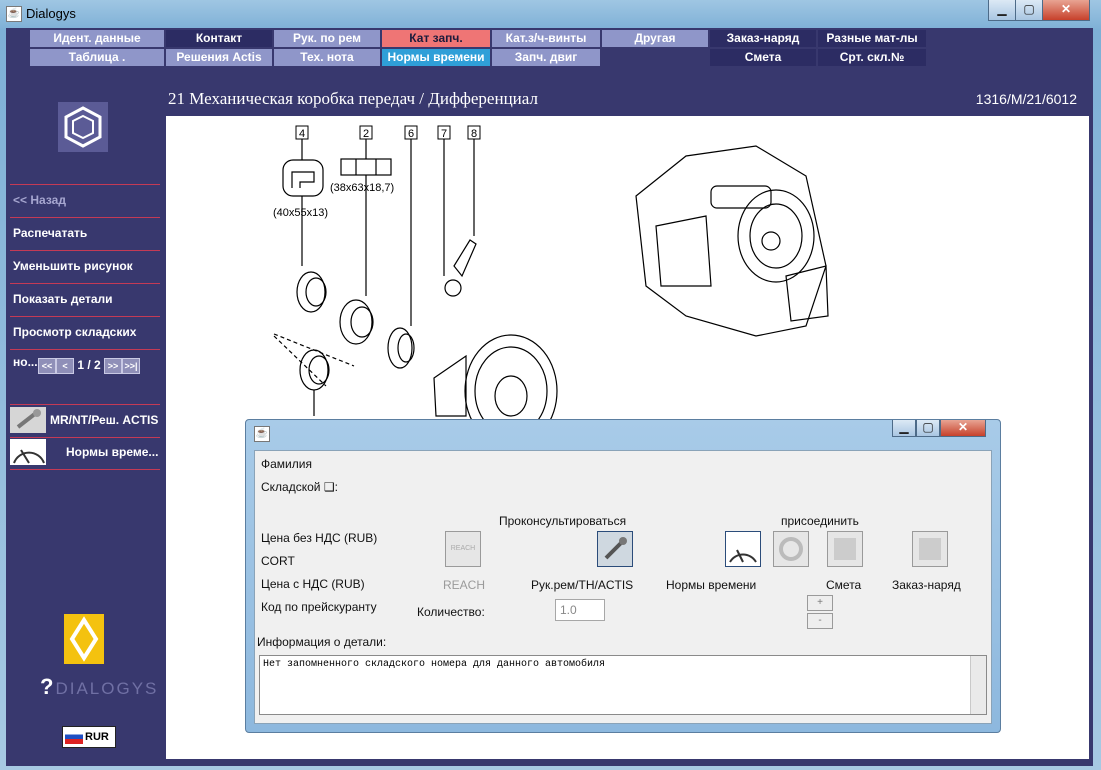  I want to click on work-order-button, so click(930, 549).